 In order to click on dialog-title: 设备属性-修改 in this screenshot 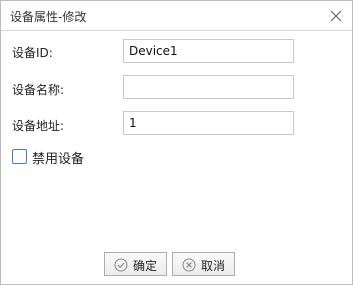, I will do `click(48, 17)`.